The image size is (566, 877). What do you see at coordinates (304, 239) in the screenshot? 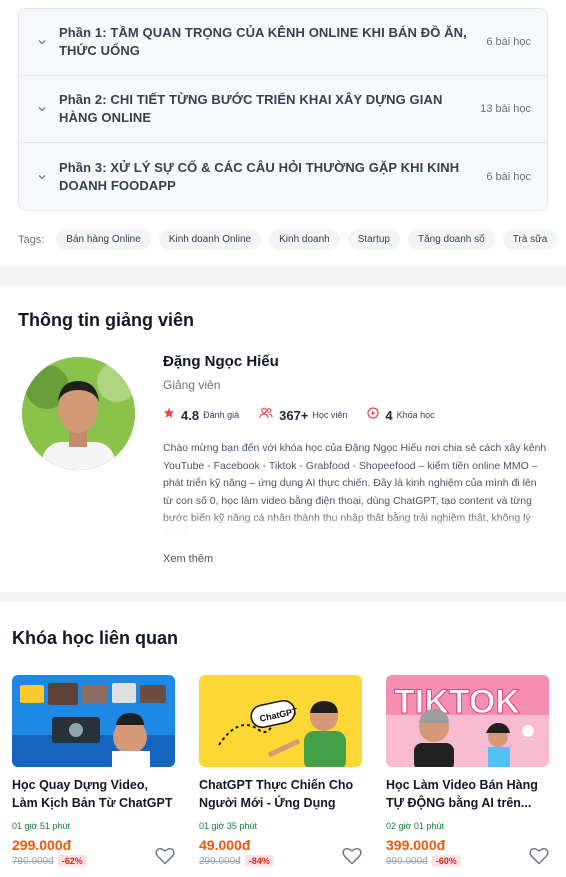
I see `tag-chip: Kinh doanh` at bounding box center [304, 239].